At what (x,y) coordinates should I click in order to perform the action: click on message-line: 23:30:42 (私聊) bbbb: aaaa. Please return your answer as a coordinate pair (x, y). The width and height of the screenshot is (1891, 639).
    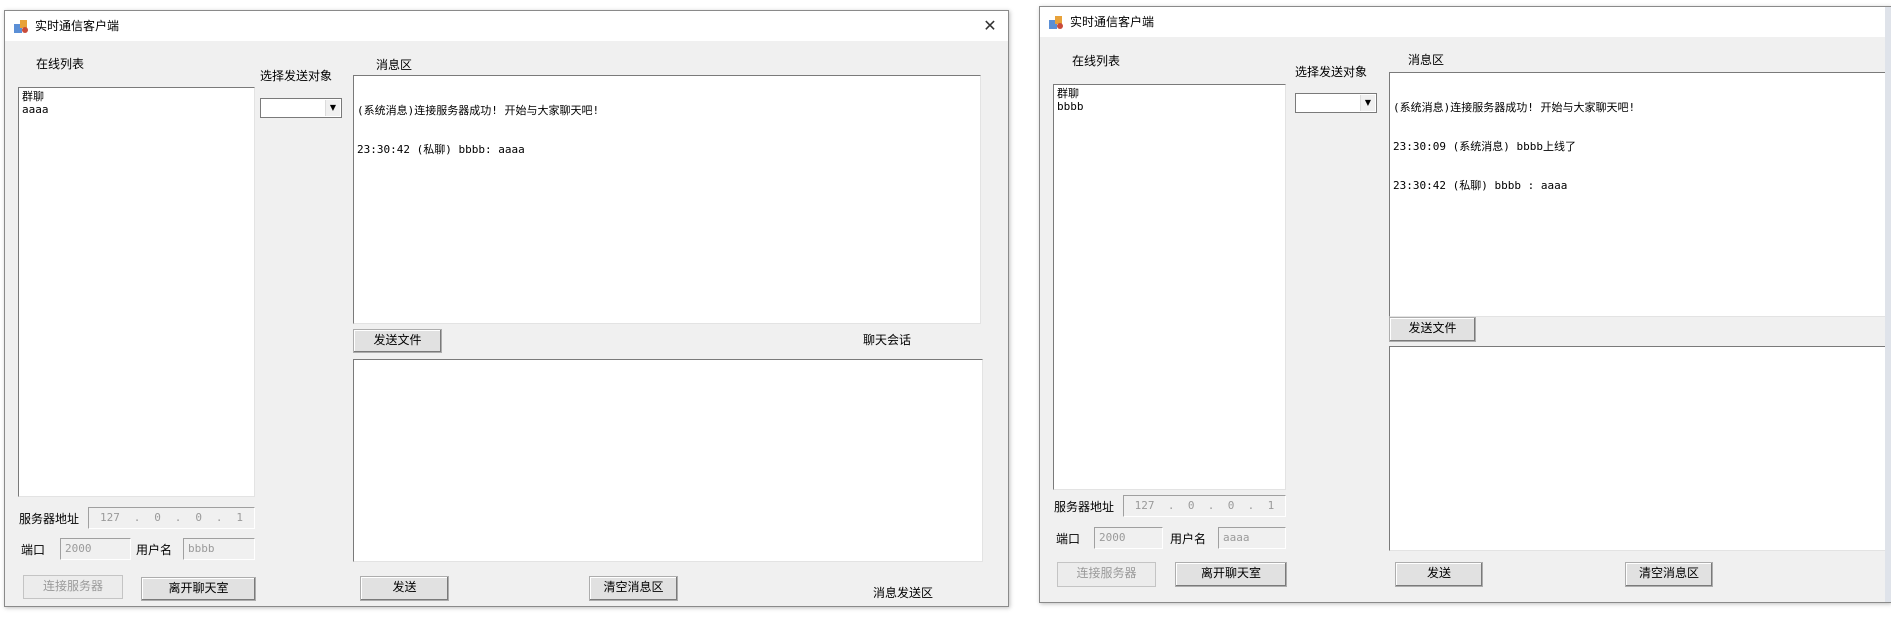
    Looking at the image, I should click on (441, 149).